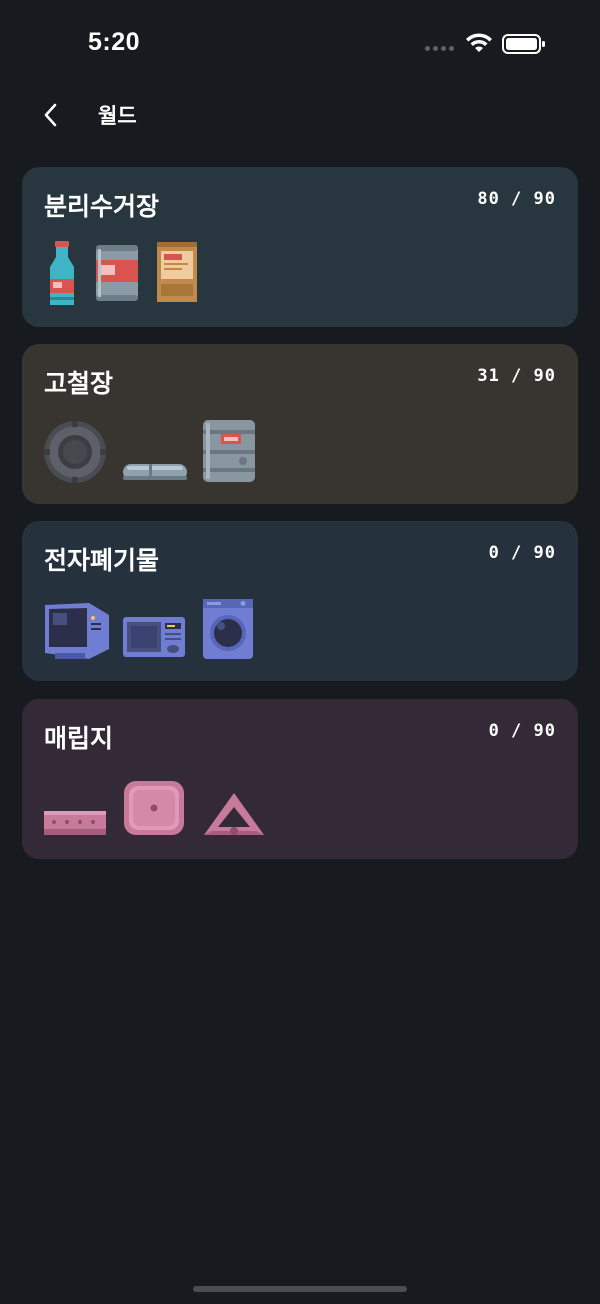 The width and height of the screenshot is (600, 1304). Describe the element at coordinates (102, 206) in the screenshot. I see `world-name: 분리수거장` at that location.